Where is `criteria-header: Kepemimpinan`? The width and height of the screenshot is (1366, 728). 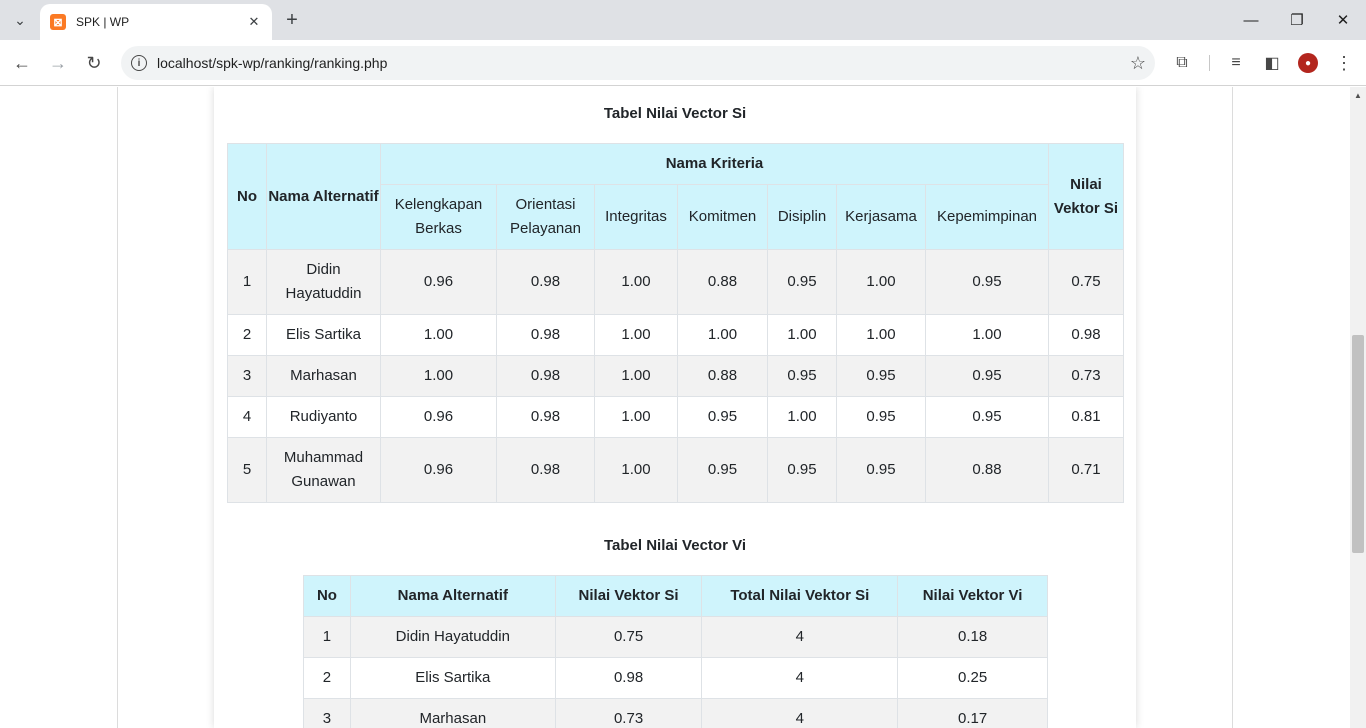
criteria-header: Kepemimpinan is located at coordinates (987, 217).